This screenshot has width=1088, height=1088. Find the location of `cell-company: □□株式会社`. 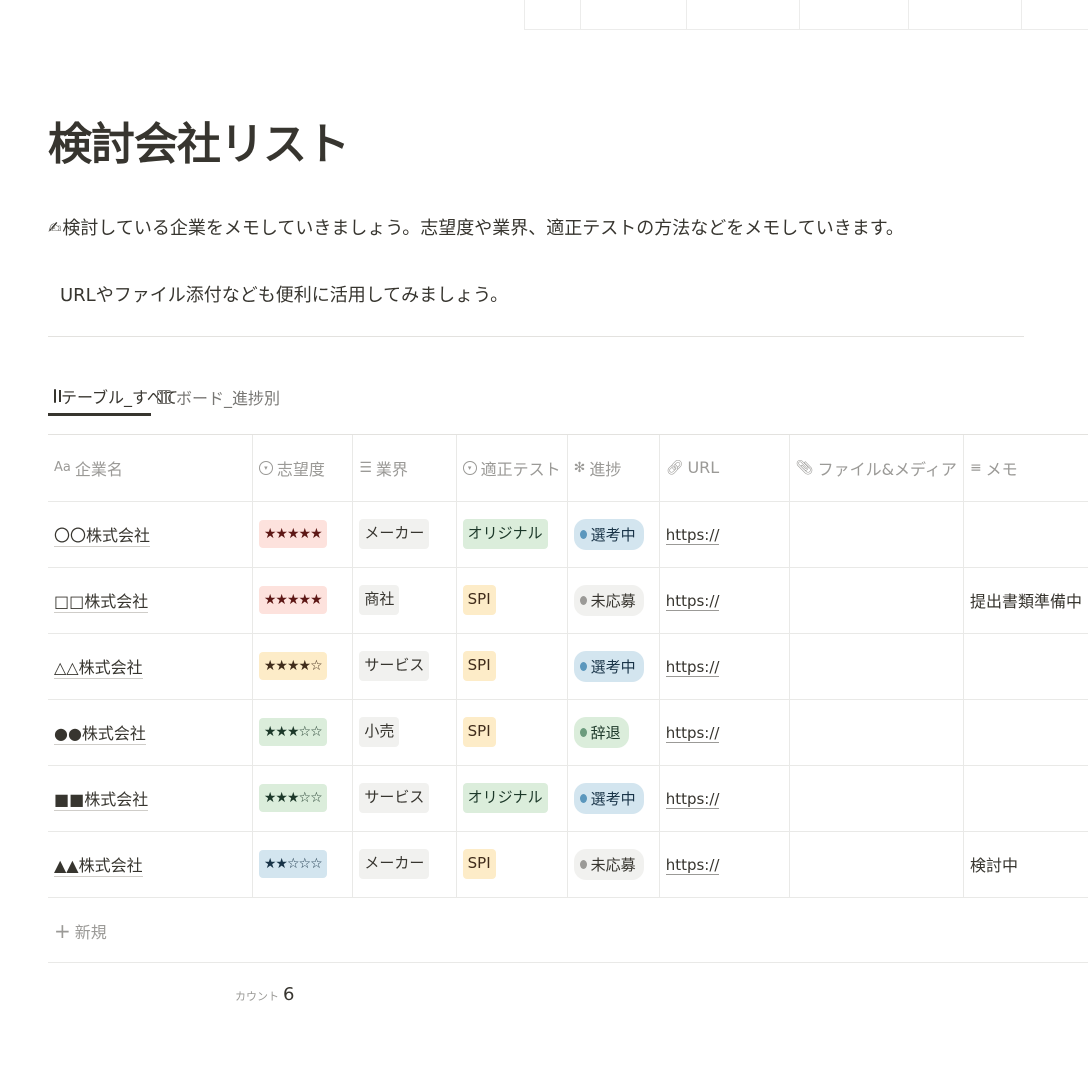

cell-company: □□株式会社 is located at coordinates (150, 600).